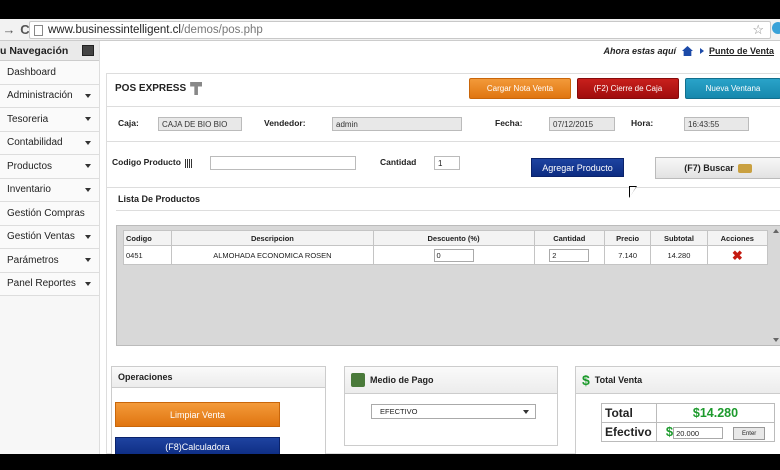  What do you see at coordinates (31, 72) in the screenshot?
I see `sidebar-item-label: Dashboard` at bounding box center [31, 72].